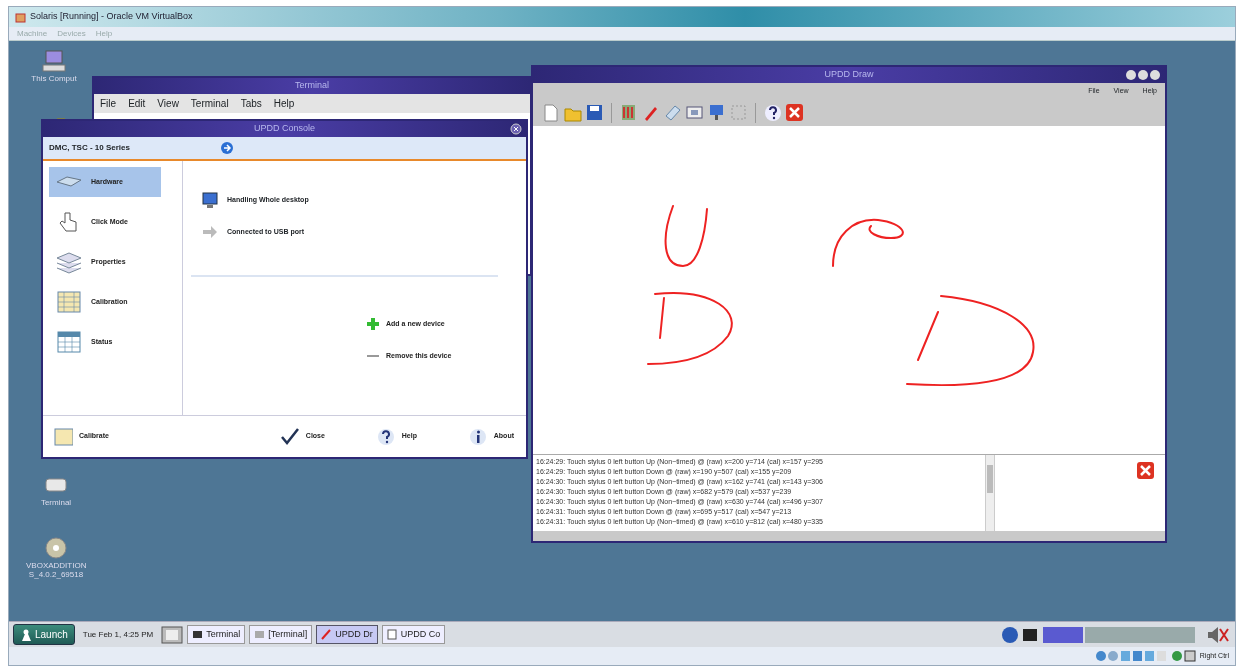 This screenshot has height=668, width=1242. What do you see at coordinates (54, 79) in the screenshot?
I see `desktop-icon-label: This Comput` at bounding box center [54, 79].